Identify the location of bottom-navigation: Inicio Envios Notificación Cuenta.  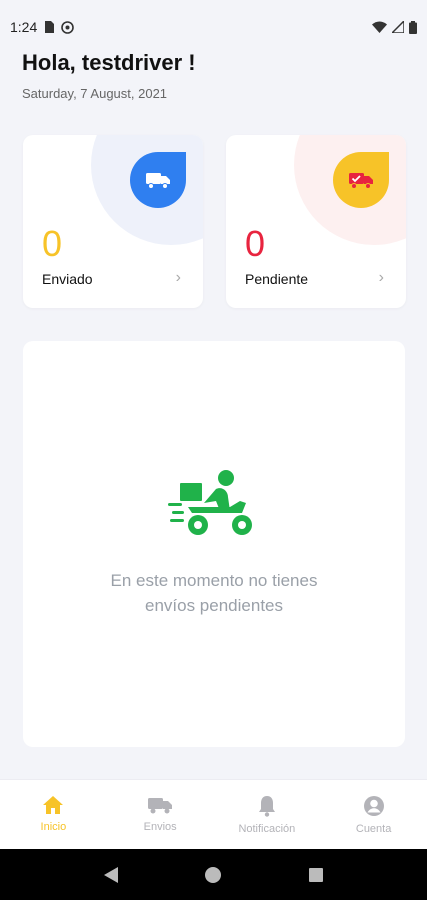
(213, 814).